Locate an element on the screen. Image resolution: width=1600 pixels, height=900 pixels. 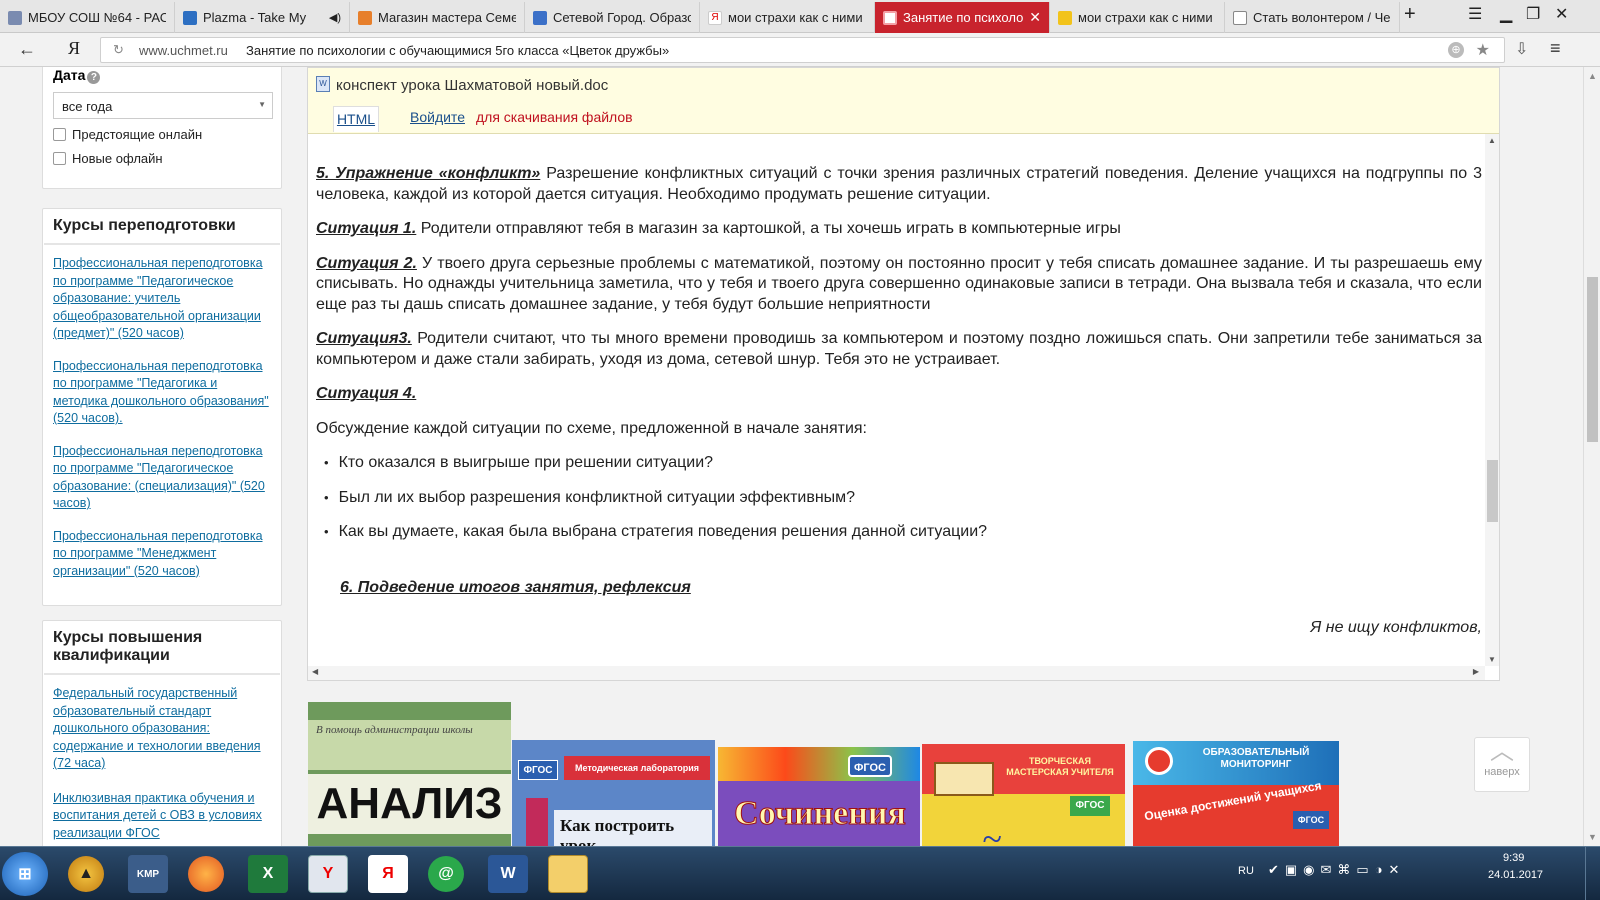
book-top-text: В помощь администрации школы is located at coordinates (409, 745).